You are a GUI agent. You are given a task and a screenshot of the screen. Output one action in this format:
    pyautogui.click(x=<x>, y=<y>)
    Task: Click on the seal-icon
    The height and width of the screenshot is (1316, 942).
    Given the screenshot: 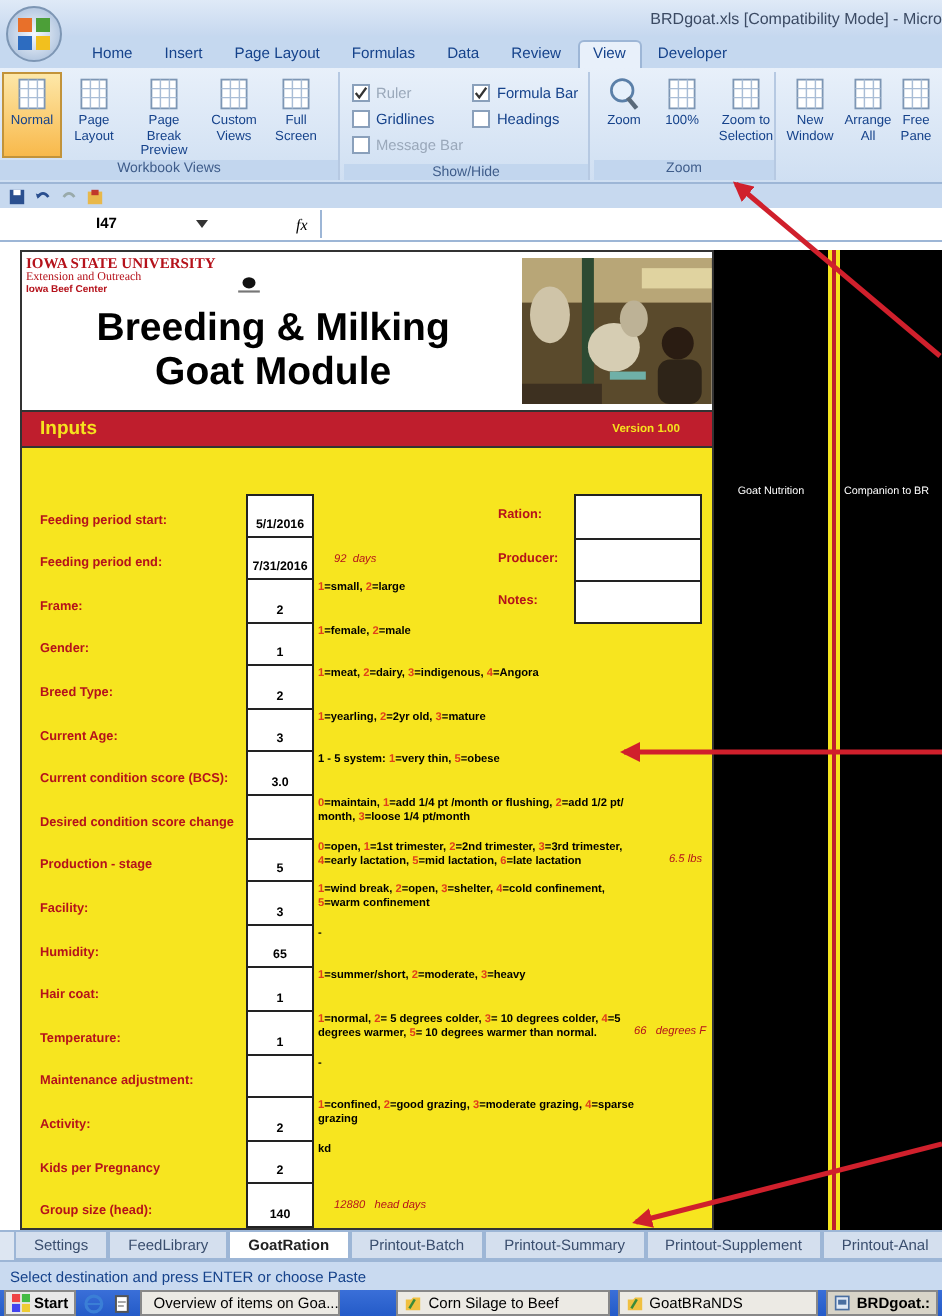 What is the action you would take?
    pyautogui.click(x=248, y=285)
    